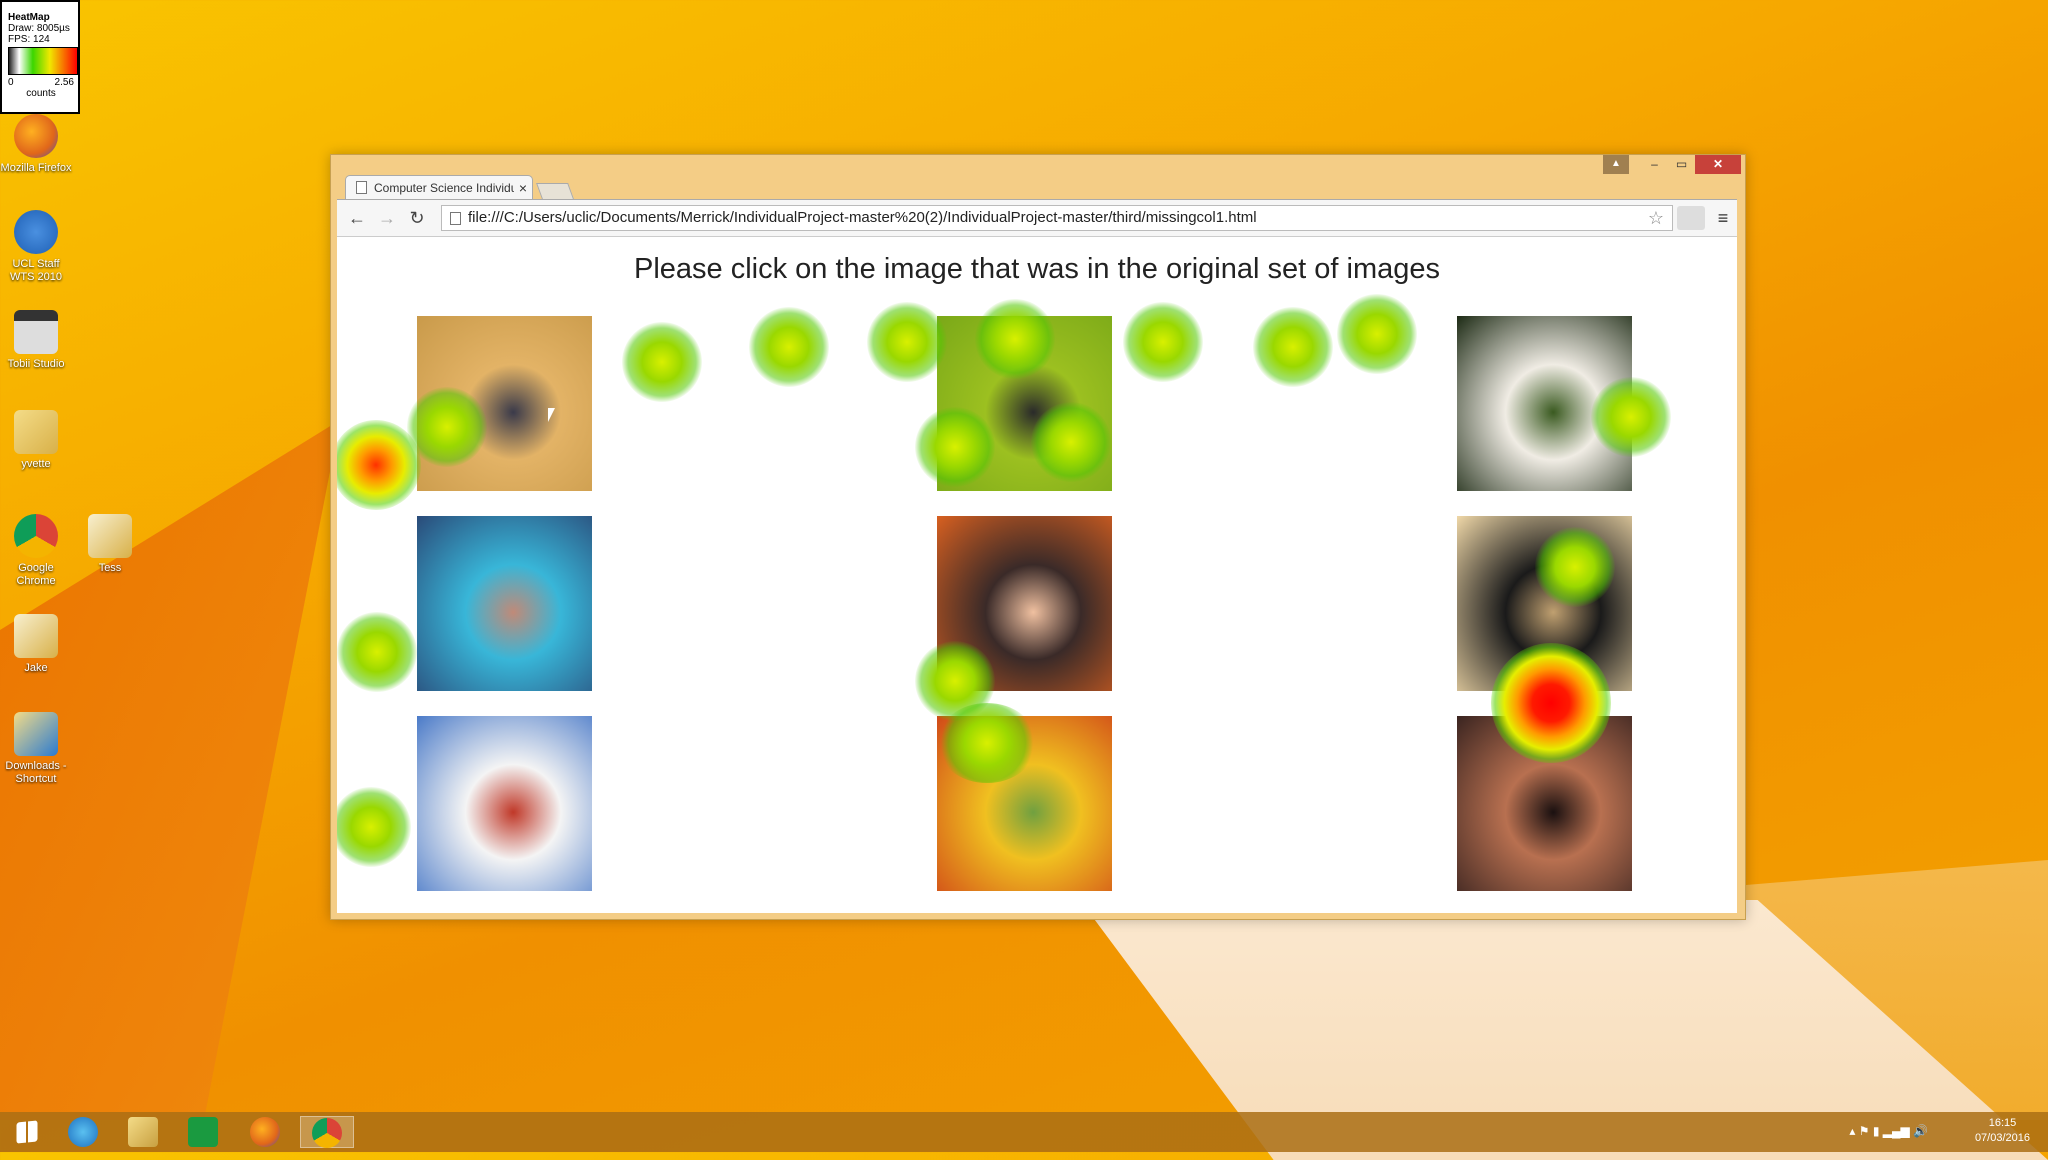 This screenshot has height=1160, width=2048. I want to click on start-button, so click(27, 1132).